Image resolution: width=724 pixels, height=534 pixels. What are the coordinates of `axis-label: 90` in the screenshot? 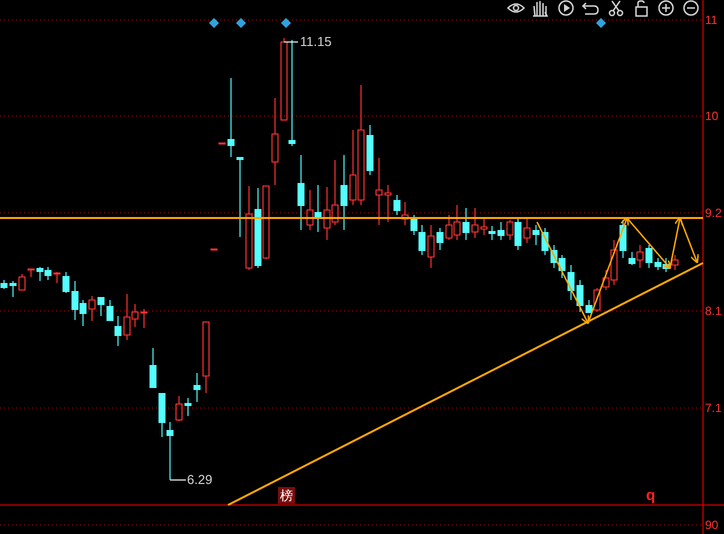 It's located at (711, 525).